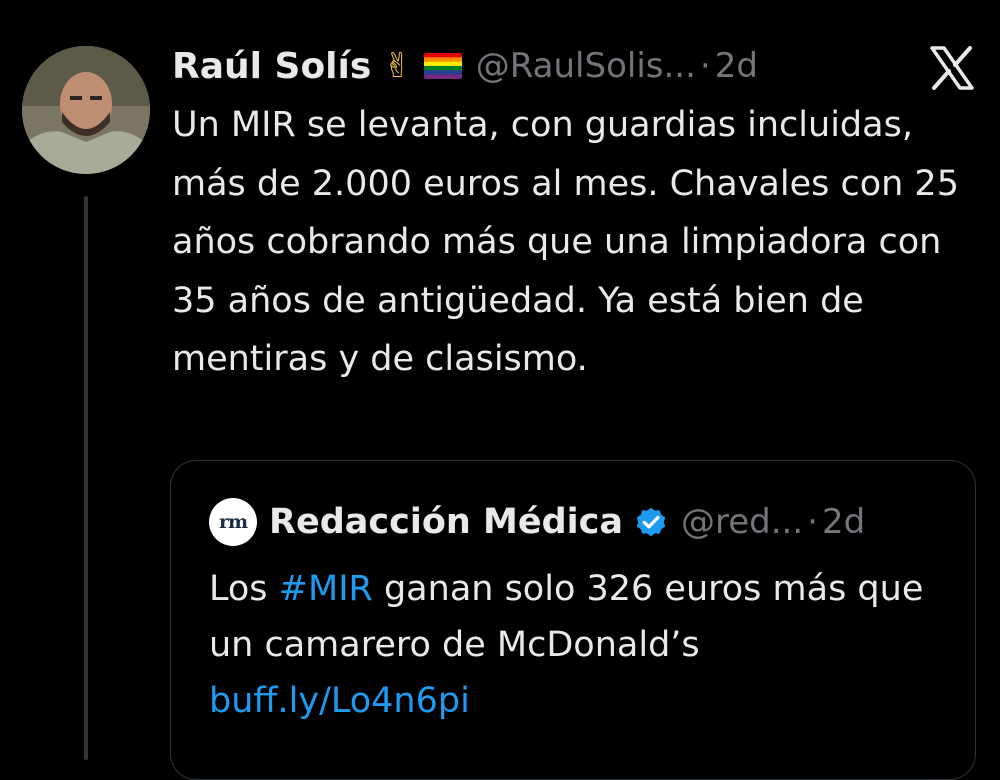 Image resolution: width=1000 pixels, height=780 pixels. I want to click on redaccion-medica-logo-icon: rm, so click(233, 522).